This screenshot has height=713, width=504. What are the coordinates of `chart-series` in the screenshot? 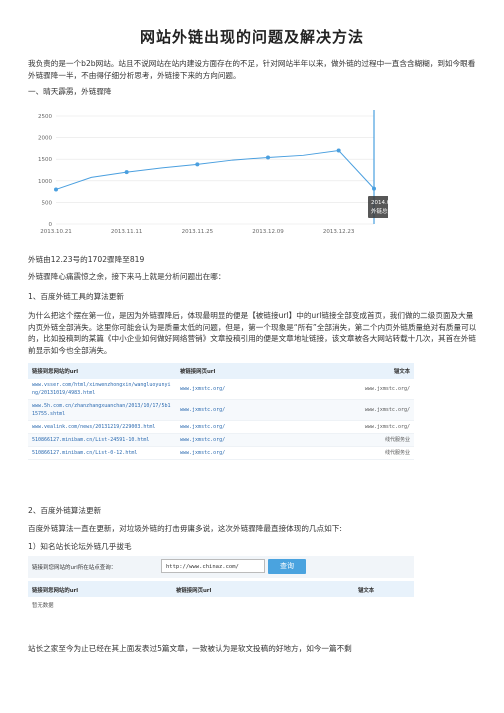 It's located at (215, 169).